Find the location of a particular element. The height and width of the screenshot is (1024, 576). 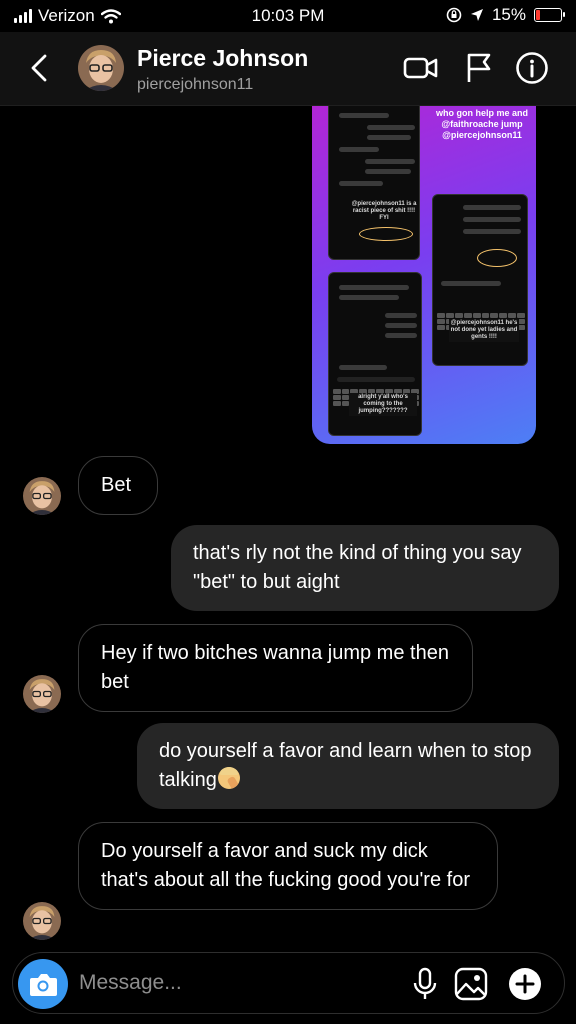

microphone-icon is located at coordinates (425, 984).